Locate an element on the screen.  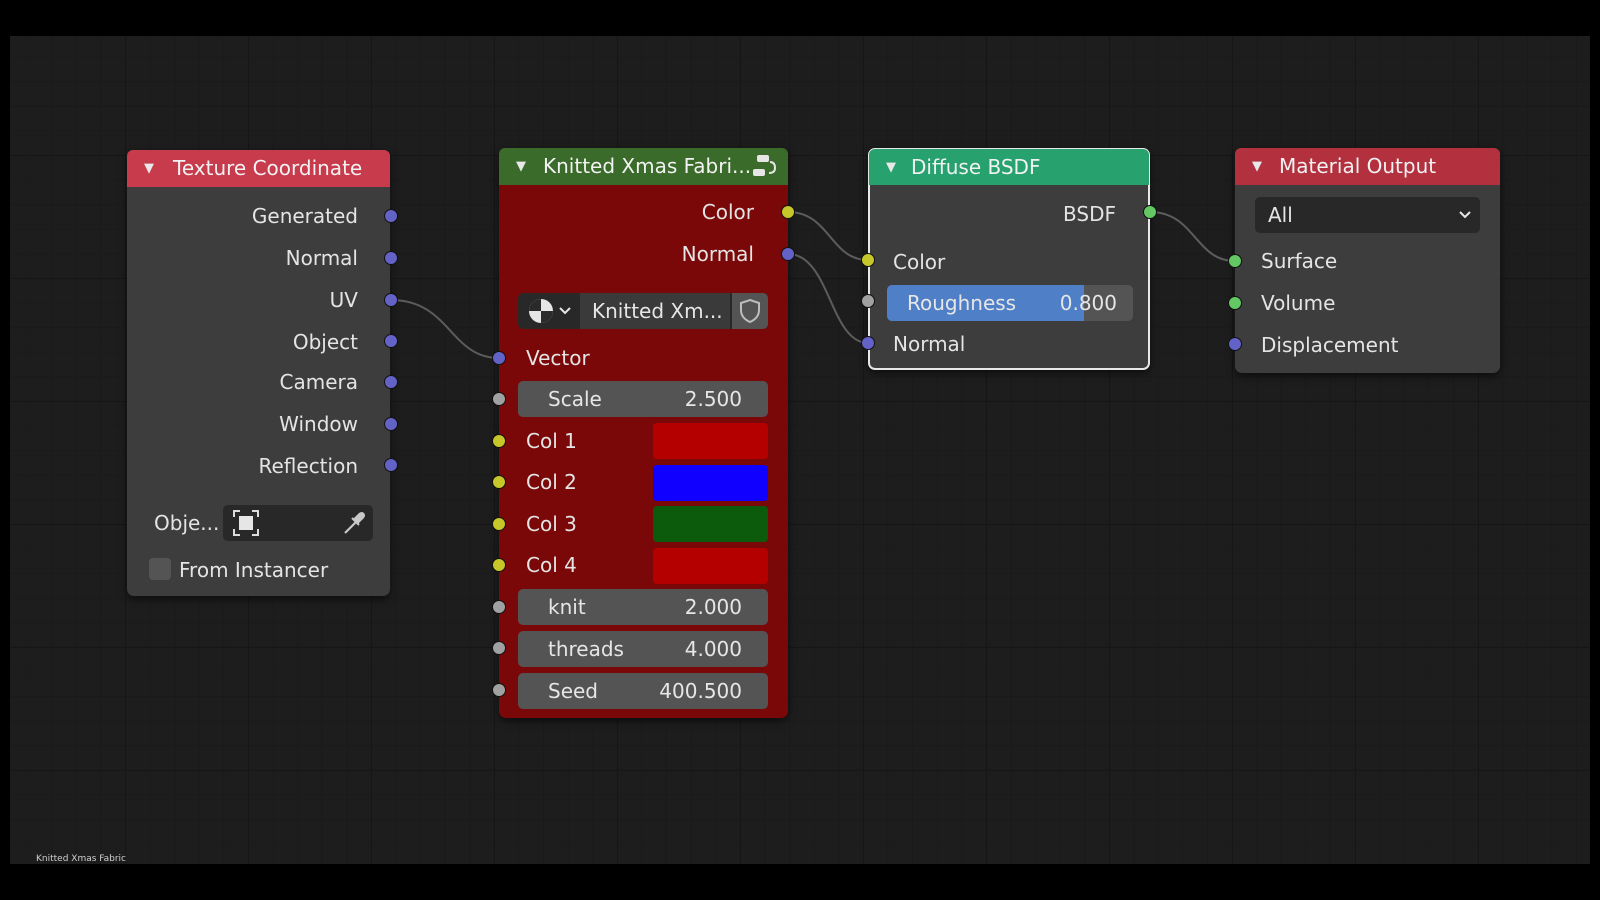
socket-knit-input is located at coordinates (499, 607).